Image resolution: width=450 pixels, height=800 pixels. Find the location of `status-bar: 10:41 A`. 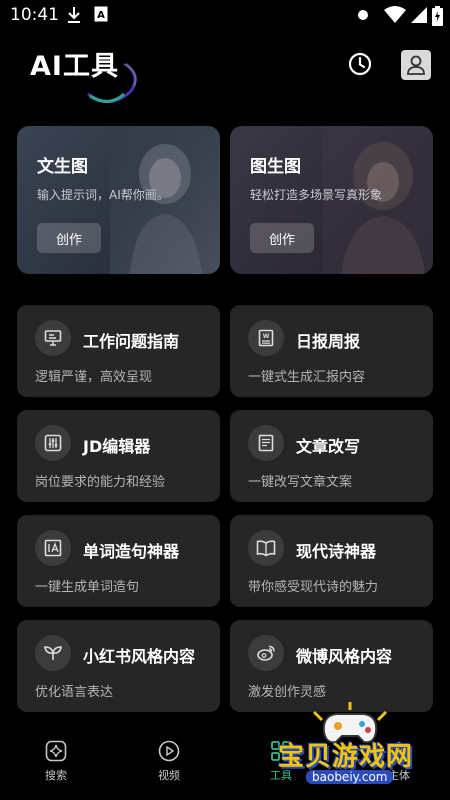

status-bar: 10:41 A is located at coordinates (225, 16).